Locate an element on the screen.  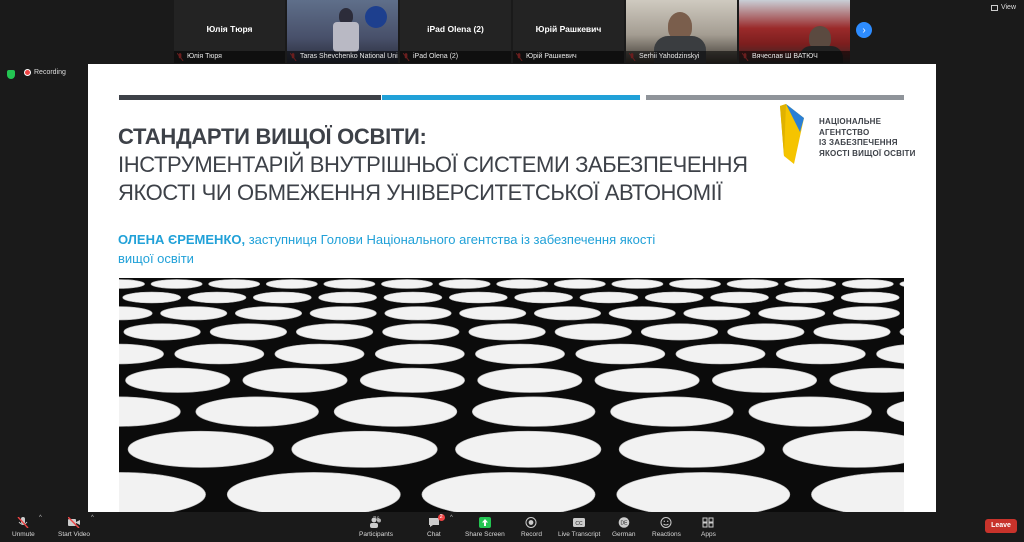
reactions-label: Reactions is located at coordinates (666, 534).